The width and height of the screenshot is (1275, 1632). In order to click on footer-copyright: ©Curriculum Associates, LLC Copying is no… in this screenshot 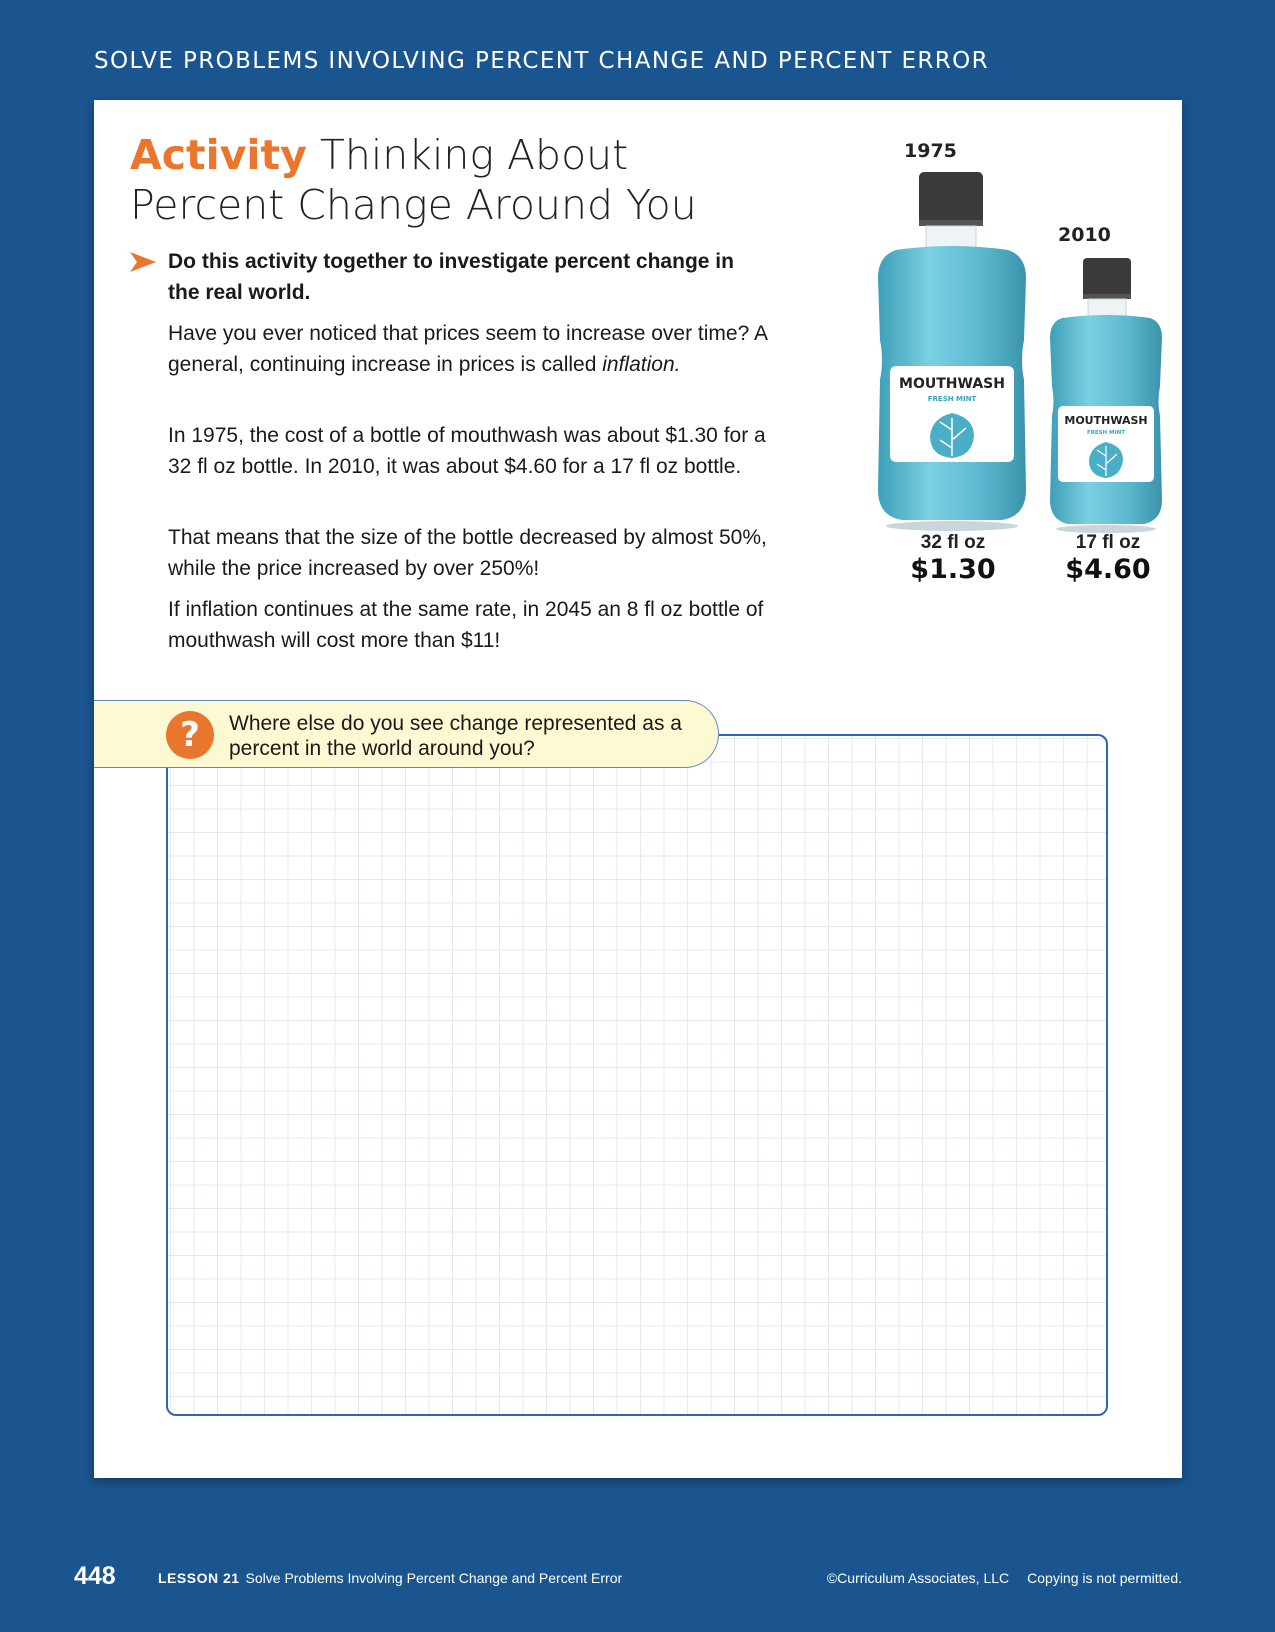, I will do `click(1004, 1578)`.